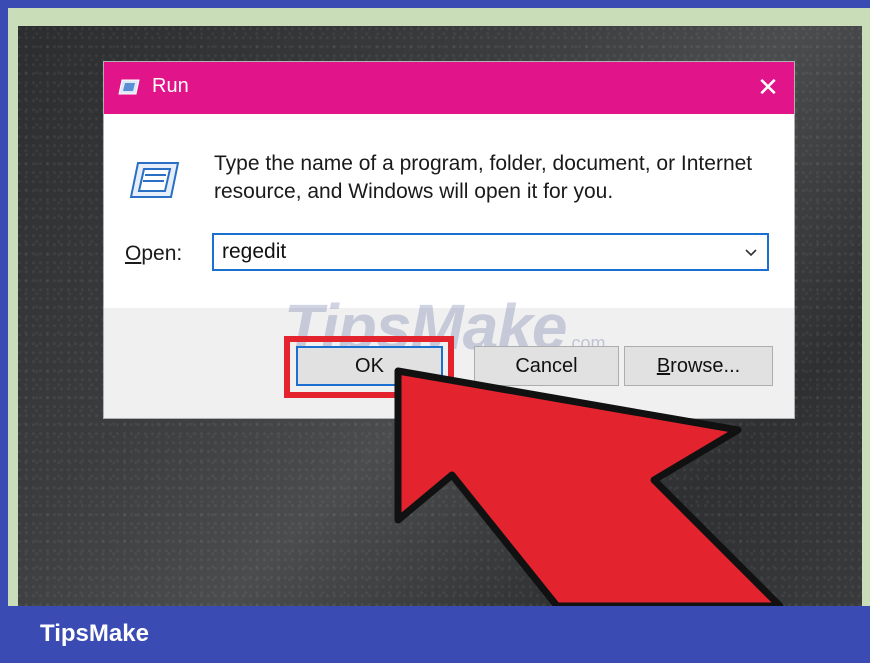  I want to click on brand-name: TipsMake, so click(94, 633).